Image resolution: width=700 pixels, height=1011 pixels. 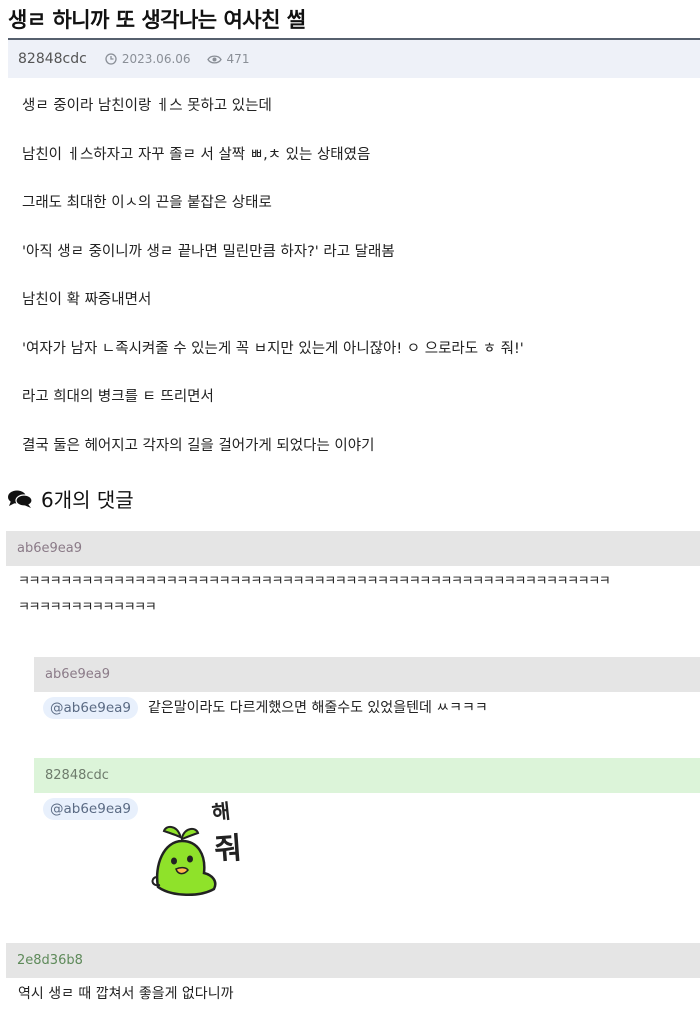 I want to click on comment-mention-row: @ab6e9ea9, so click(x=95, y=809).